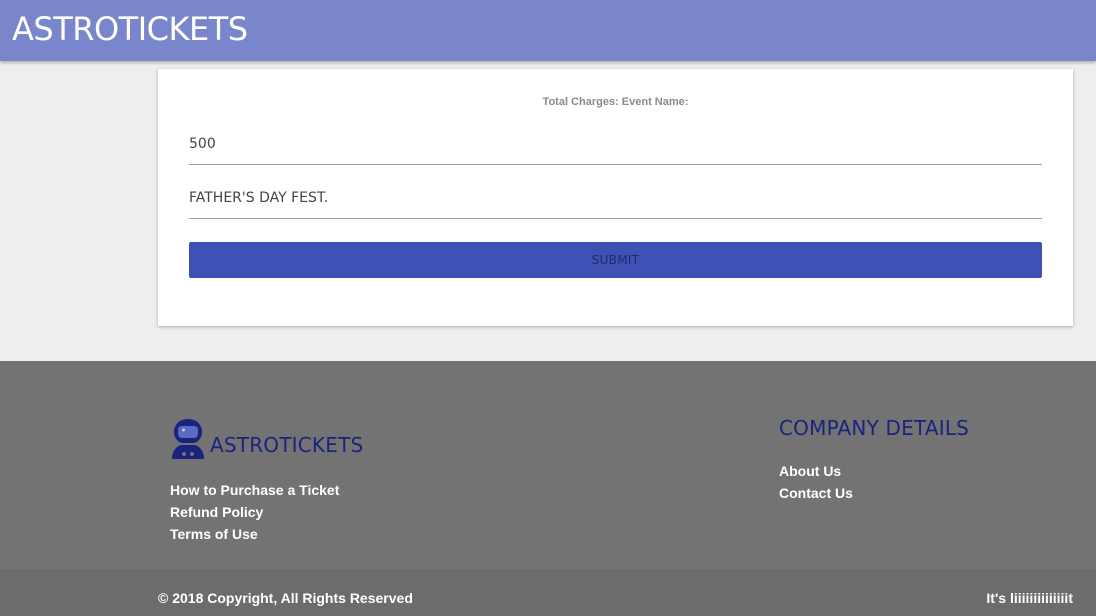 The width and height of the screenshot is (1096, 616). What do you see at coordinates (285, 598) in the screenshot?
I see `copyright-text: © 2018 Copyright, All Rights Reserved` at bounding box center [285, 598].